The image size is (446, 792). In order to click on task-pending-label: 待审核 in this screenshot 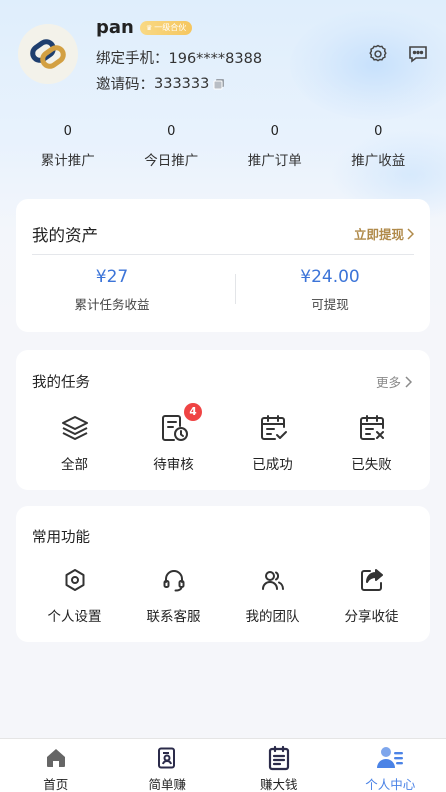, I will do `click(173, 465)`.